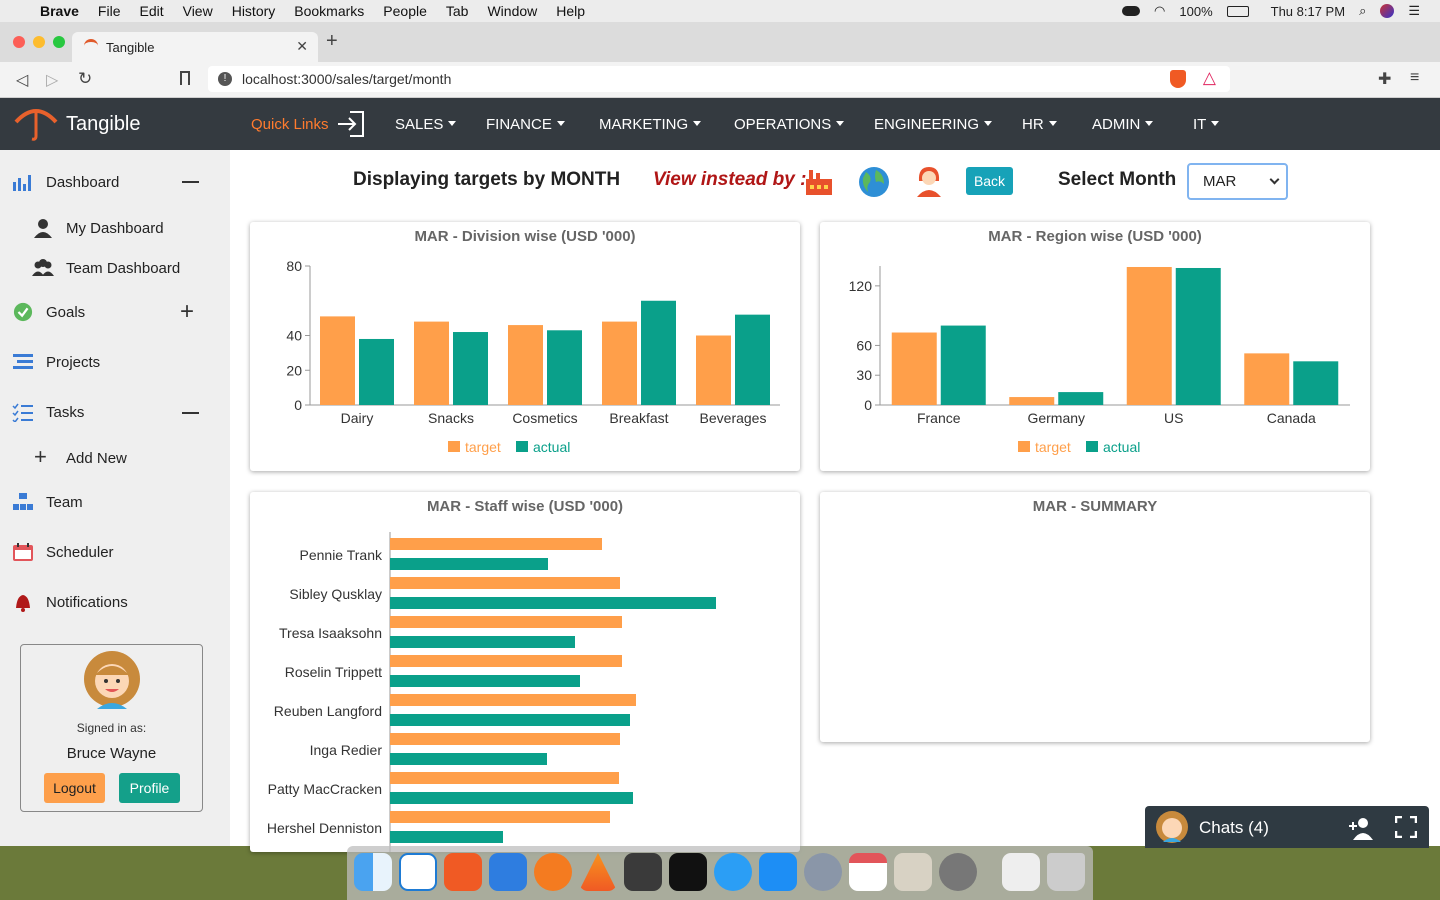 This screenshot has width=1440, height=900. I want to click on trash-icon, so click(1066, 872).